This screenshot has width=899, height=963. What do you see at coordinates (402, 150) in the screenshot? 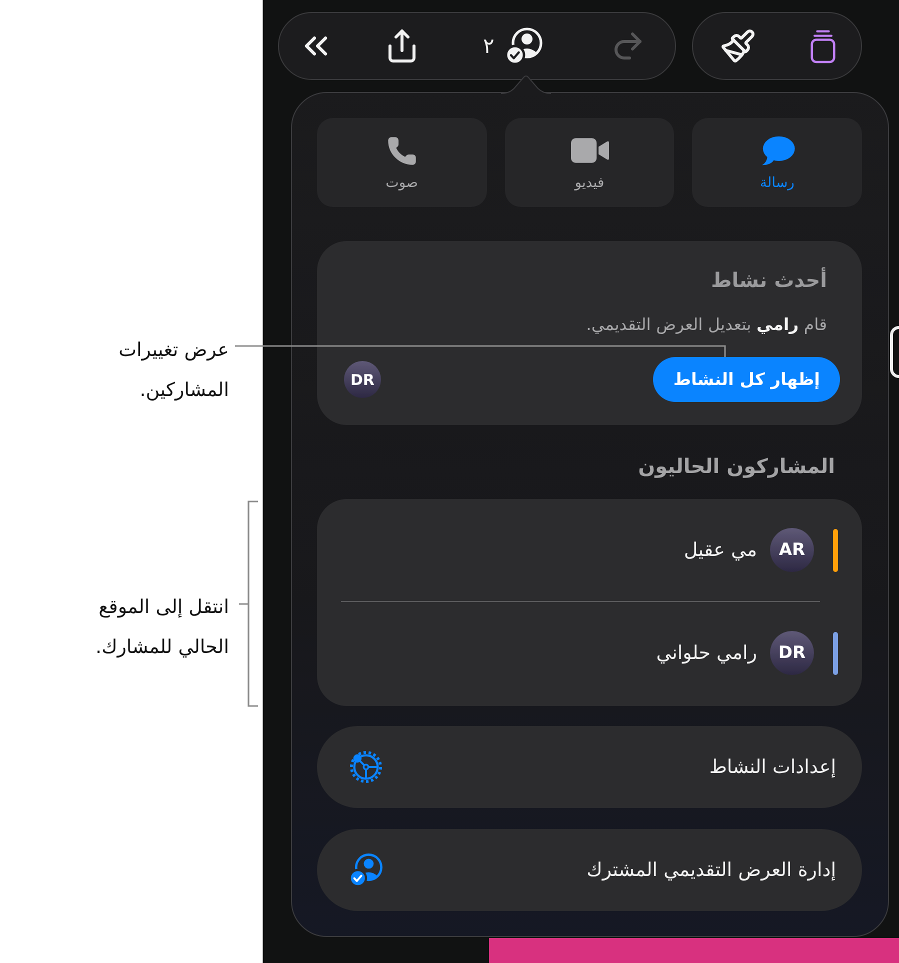
I see `phone-icon` at bounding box center [402, 150].